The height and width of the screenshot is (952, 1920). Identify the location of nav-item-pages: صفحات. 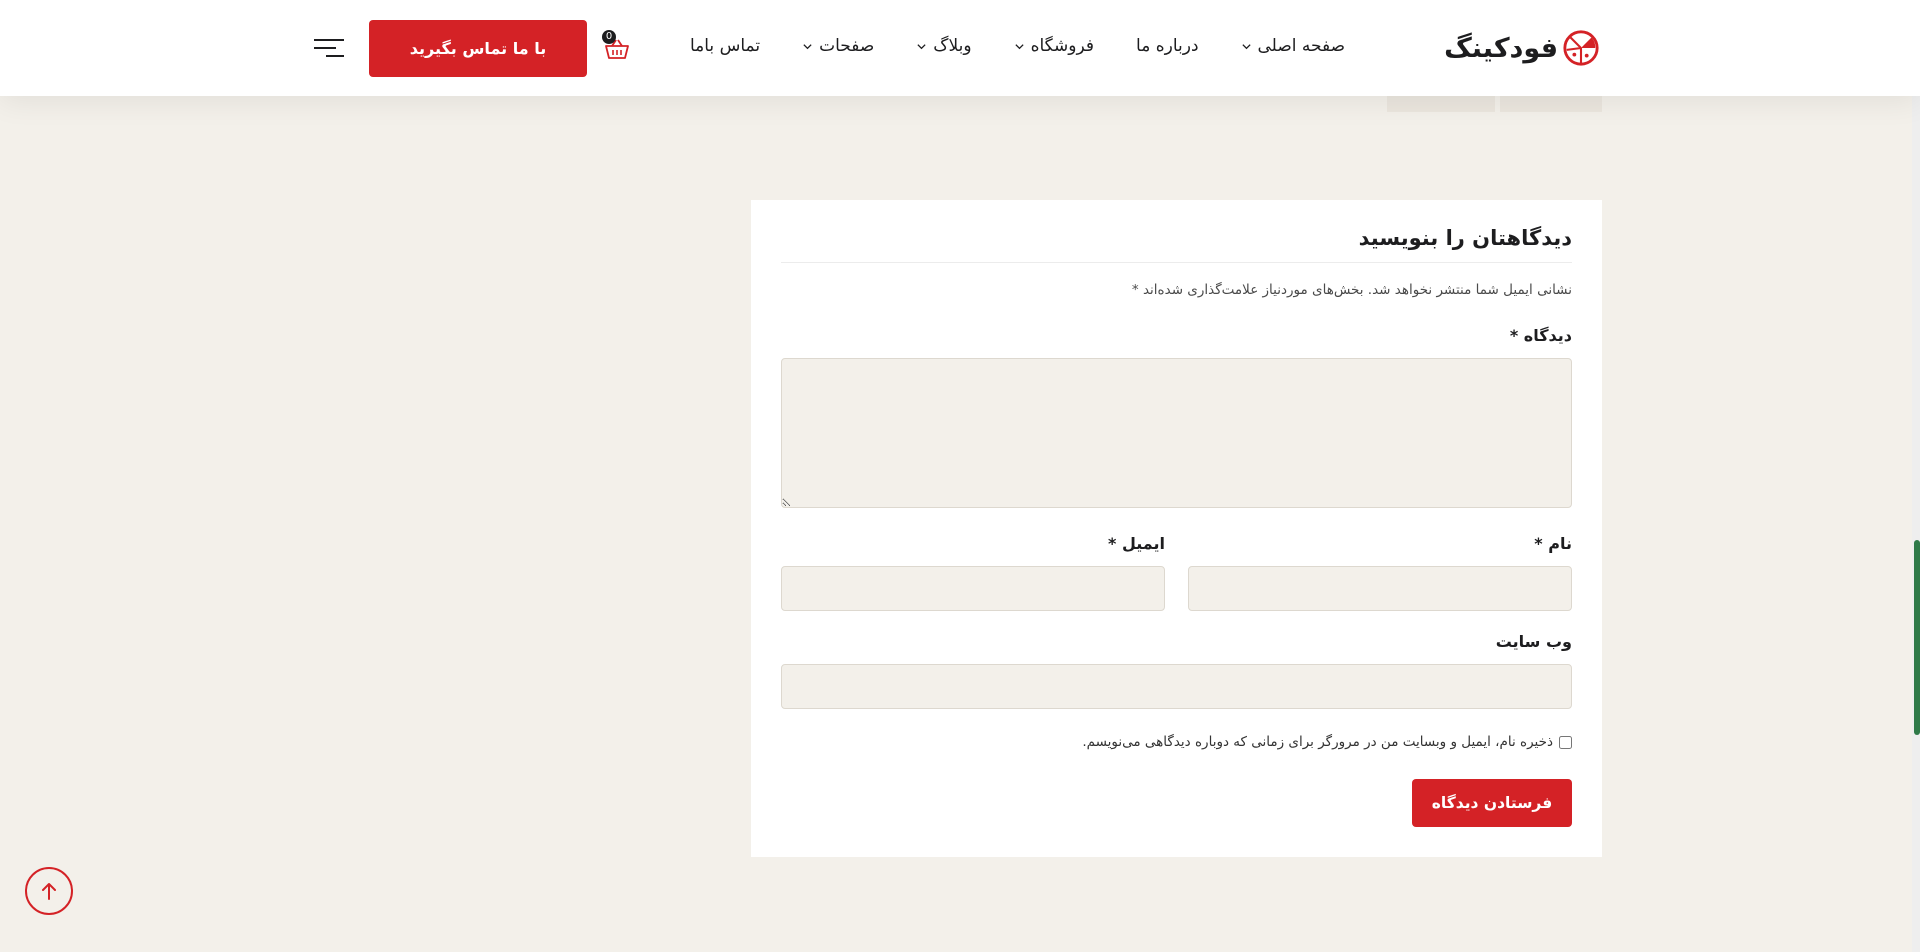
(838, 46).